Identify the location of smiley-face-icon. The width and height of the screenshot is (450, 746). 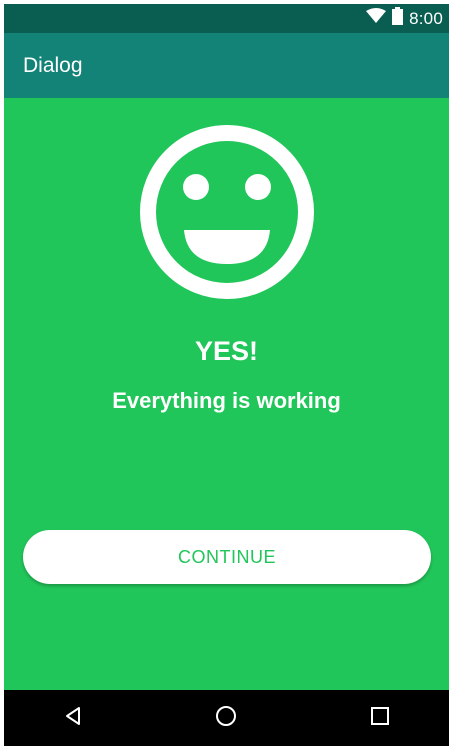
(227, 212).